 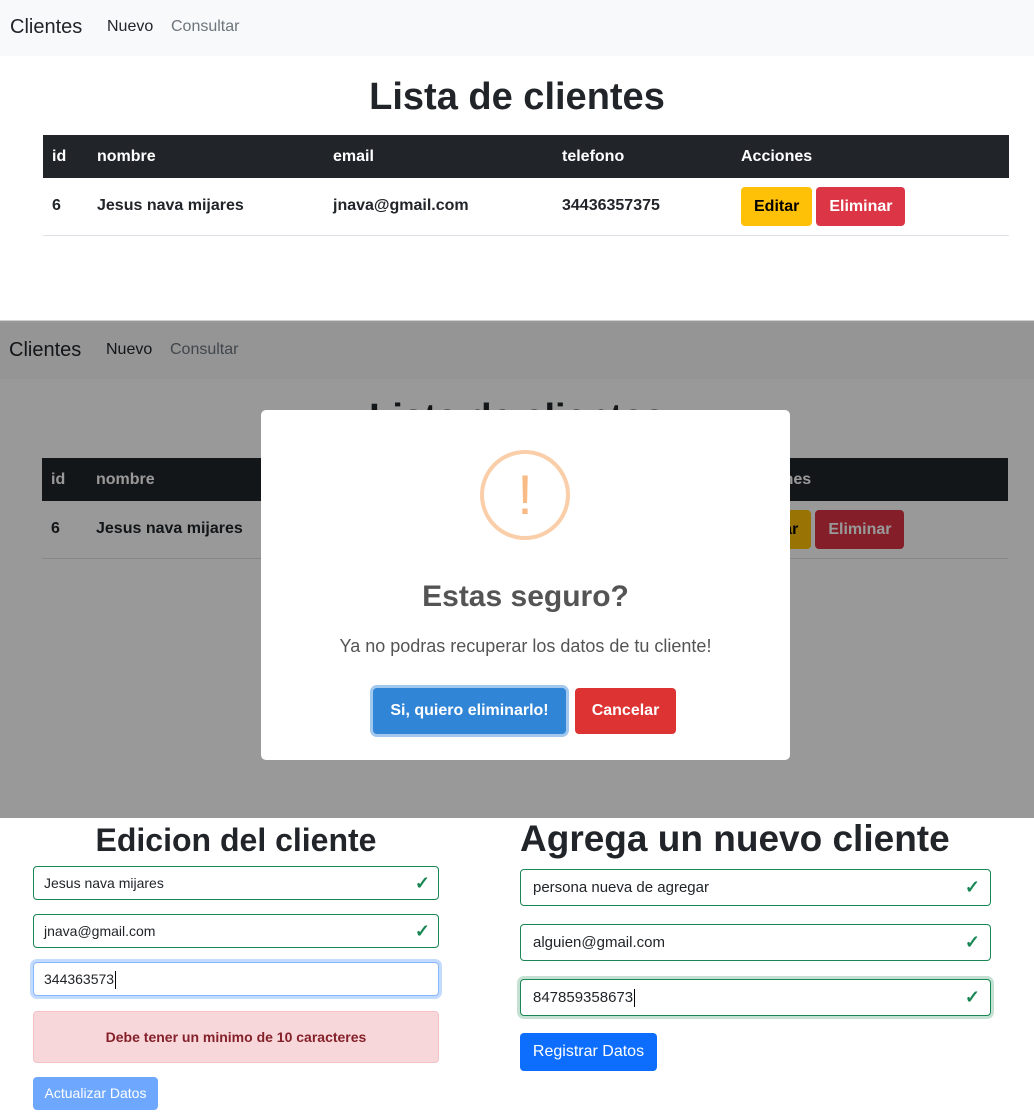 I want to click on new-email-field: alguien@gmail.com ✓, so click(x=755, y=942).